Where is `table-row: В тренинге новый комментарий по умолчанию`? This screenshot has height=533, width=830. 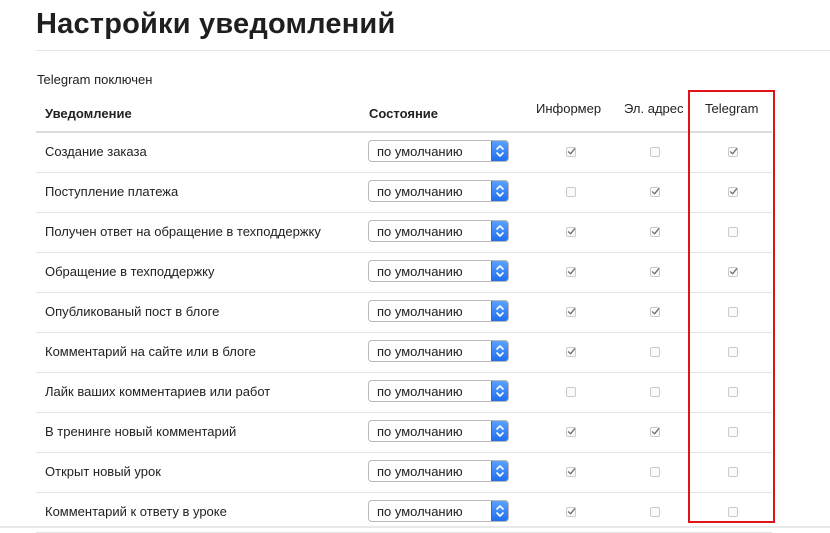
table-row: В тренинге новый комментарий по умолчанию is located at coordinates (404, 433).